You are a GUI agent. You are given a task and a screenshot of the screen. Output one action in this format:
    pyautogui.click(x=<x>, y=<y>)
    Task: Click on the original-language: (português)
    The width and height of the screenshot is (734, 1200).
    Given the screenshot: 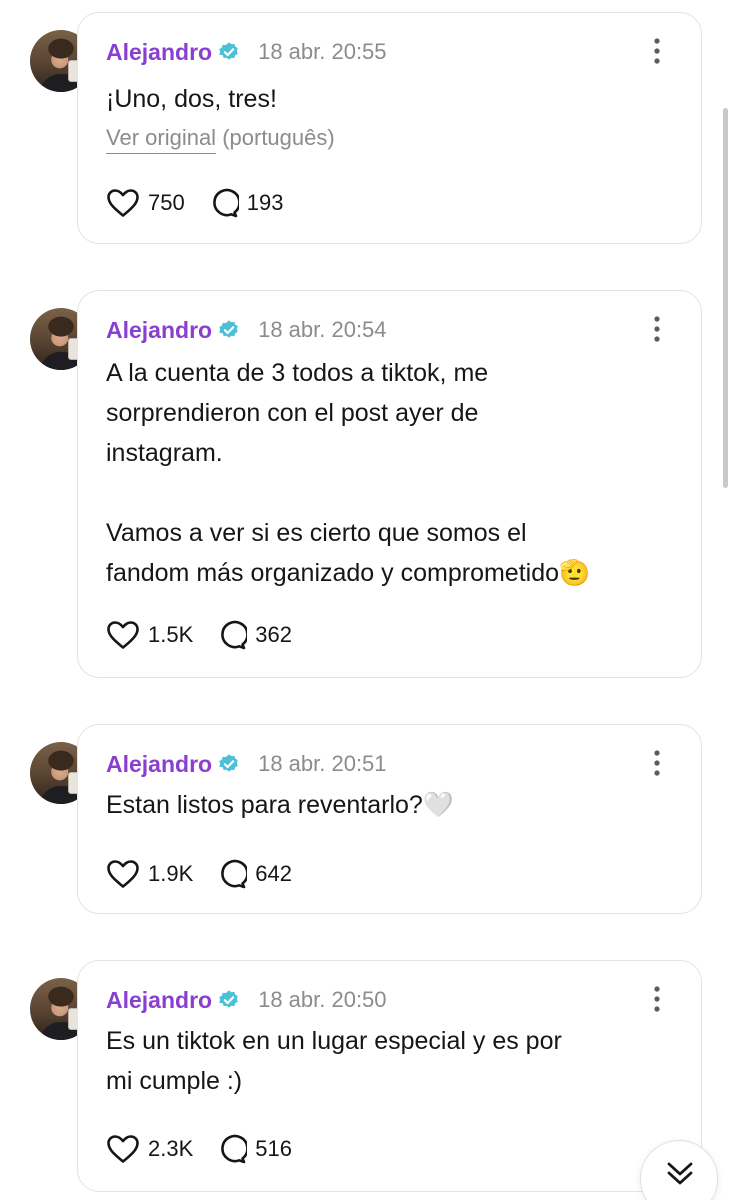 What is the action you would take?
    pyautogui.click(x=275, y=137)
    